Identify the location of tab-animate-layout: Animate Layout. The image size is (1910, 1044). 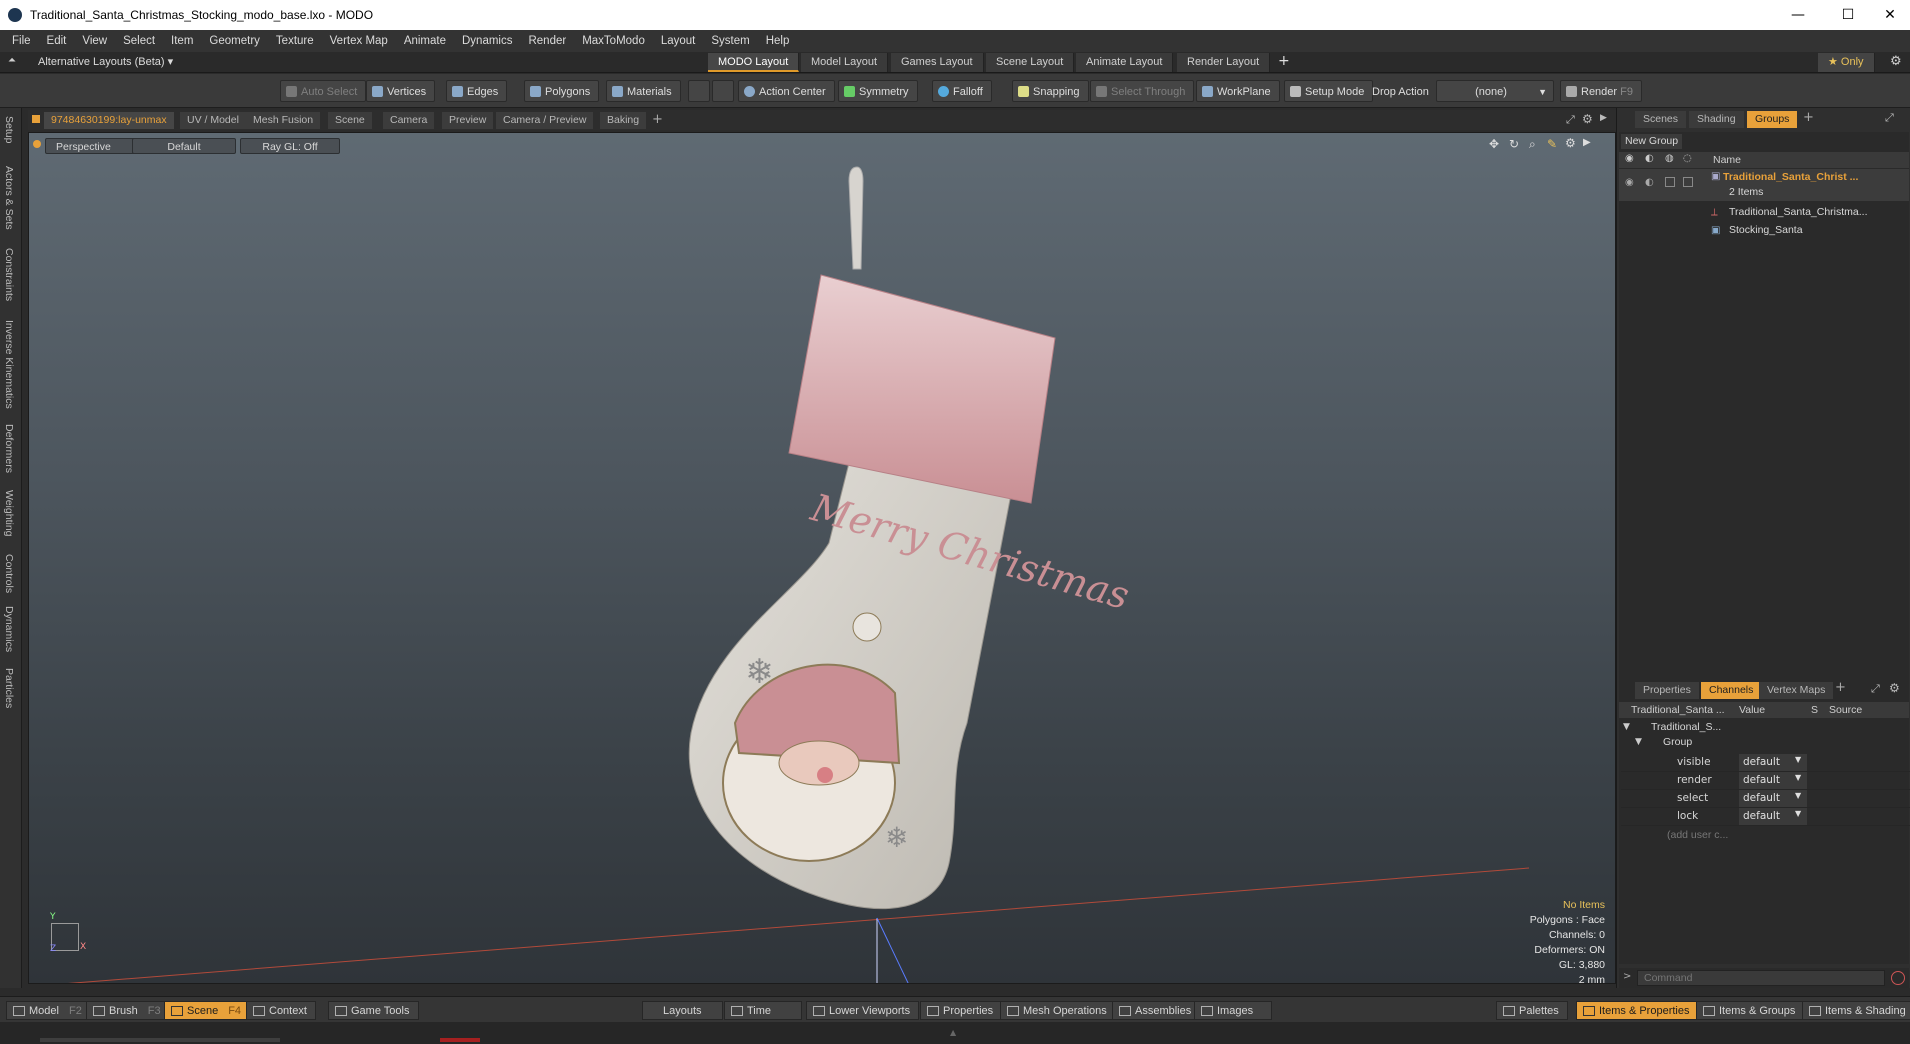
(1125, 62).